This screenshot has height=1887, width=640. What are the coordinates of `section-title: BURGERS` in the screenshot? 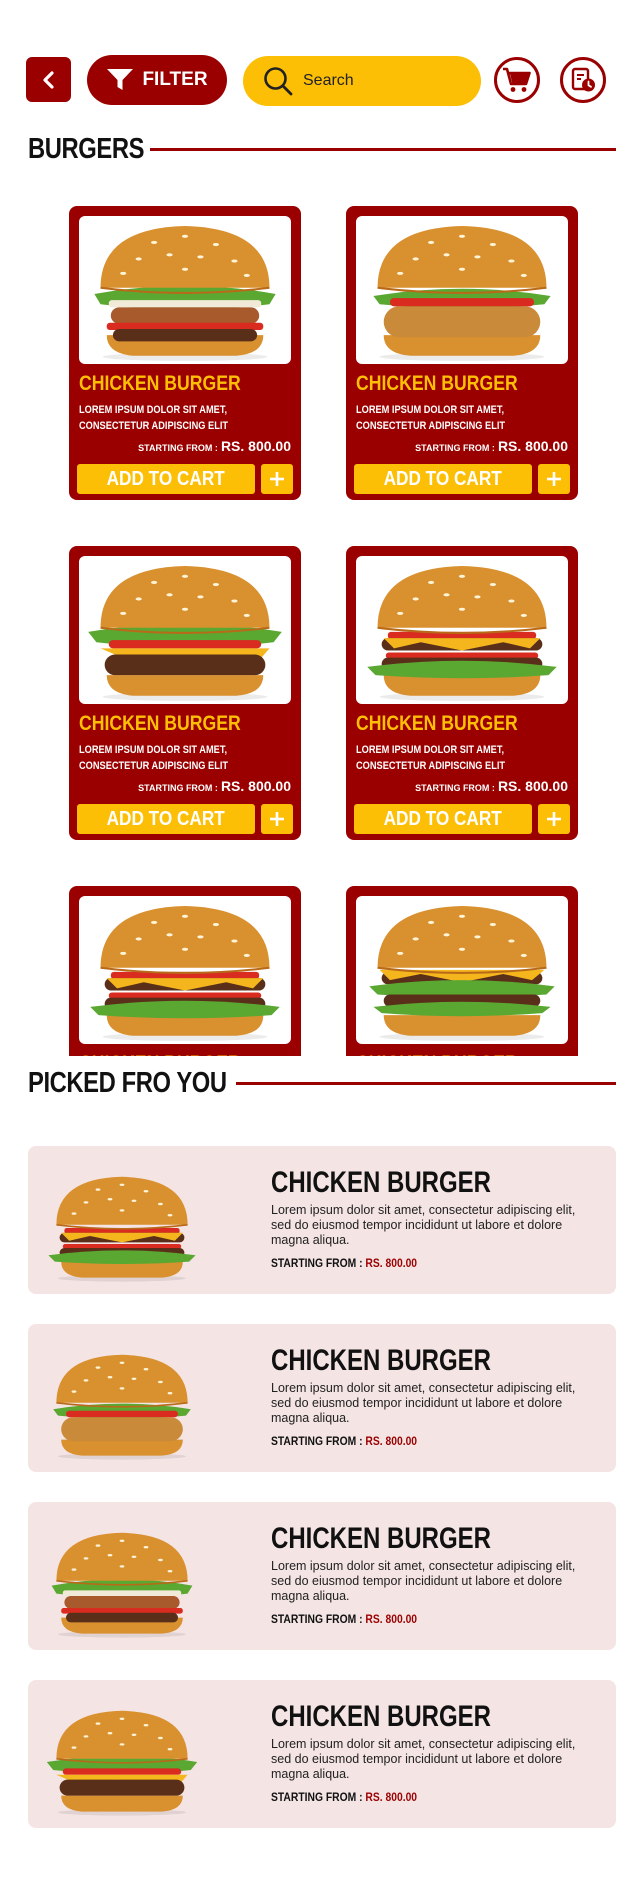 It's located at (86, 149).